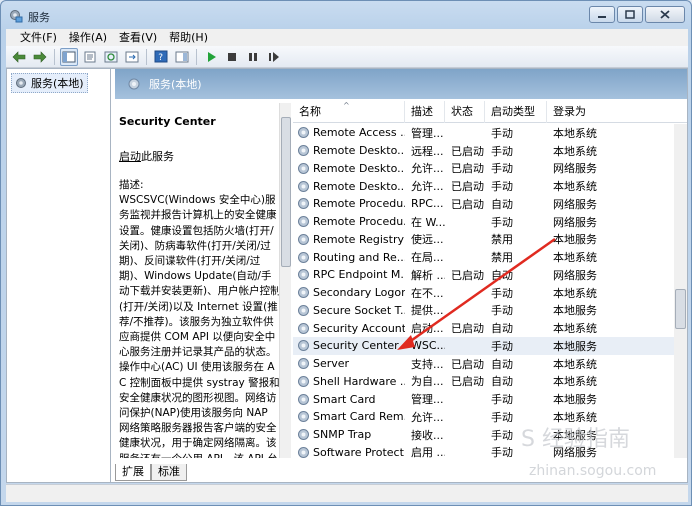 Image resolution: width=692 pixels, height=506 pixels. What do you see at coordinates (347, 57) in the screenshot?
I see `toolbar: ?` at bounding box center [347, 57].